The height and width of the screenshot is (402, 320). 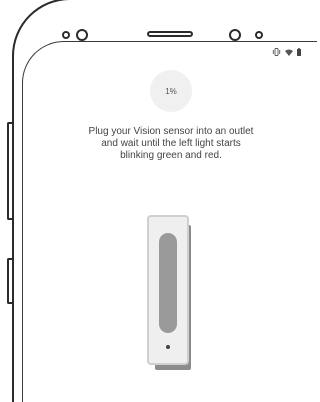 What do you see at coordinates (66, 35) in the screenshot?
I see `front-sensor-icon` at bounding box center [66, 35].